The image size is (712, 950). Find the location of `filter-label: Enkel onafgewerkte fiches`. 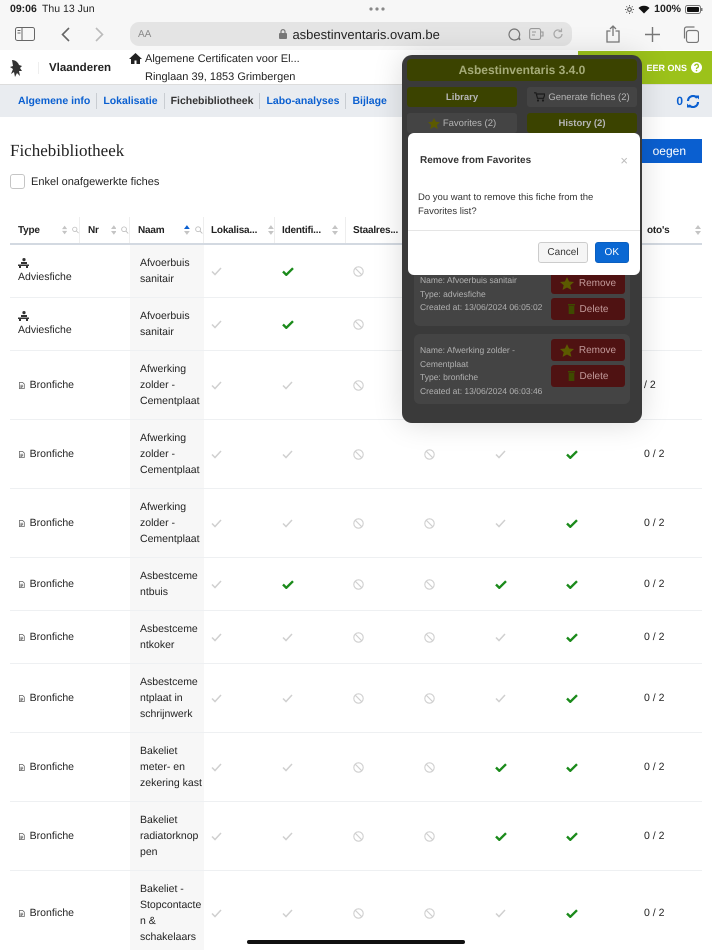

filter-label: Enkel onafgewerkte fiches is located at coordinates (95, 182).